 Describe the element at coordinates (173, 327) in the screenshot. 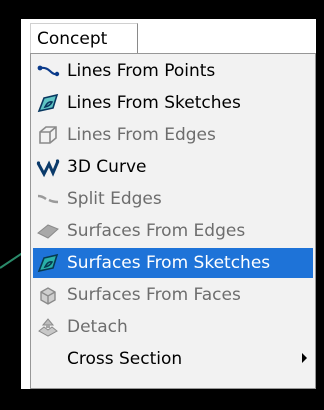

I see `menu-item-detach: Detach` at that location.